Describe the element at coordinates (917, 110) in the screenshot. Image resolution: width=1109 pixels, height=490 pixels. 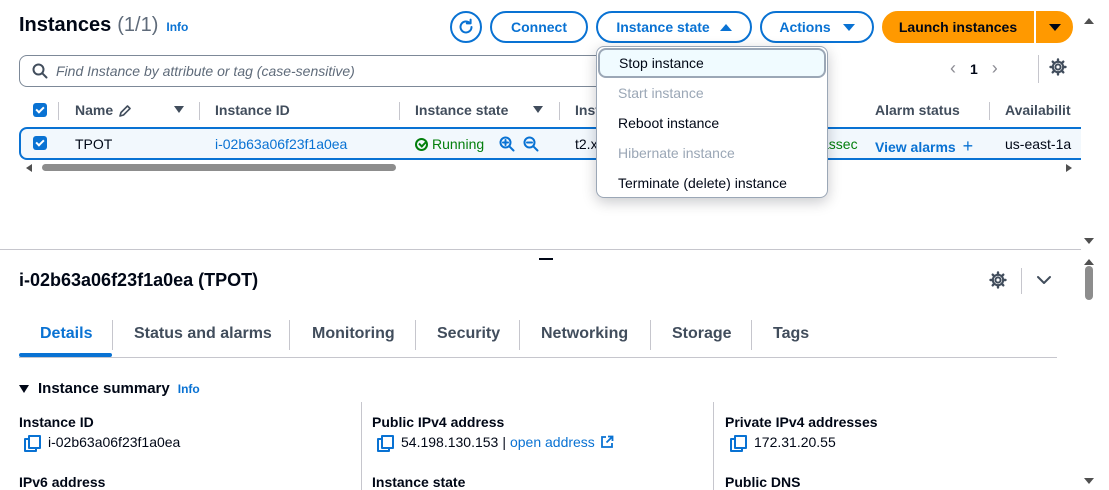
I see `column-header-alarm-status: Alarm status` at that location.